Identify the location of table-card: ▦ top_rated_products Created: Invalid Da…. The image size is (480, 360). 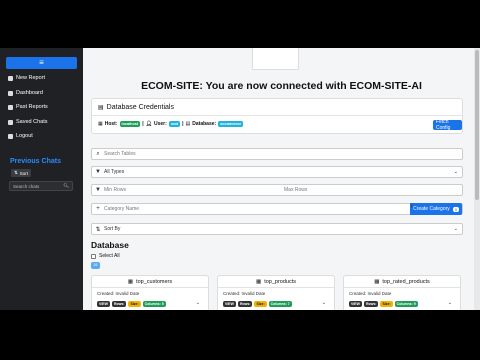
(402, 292).